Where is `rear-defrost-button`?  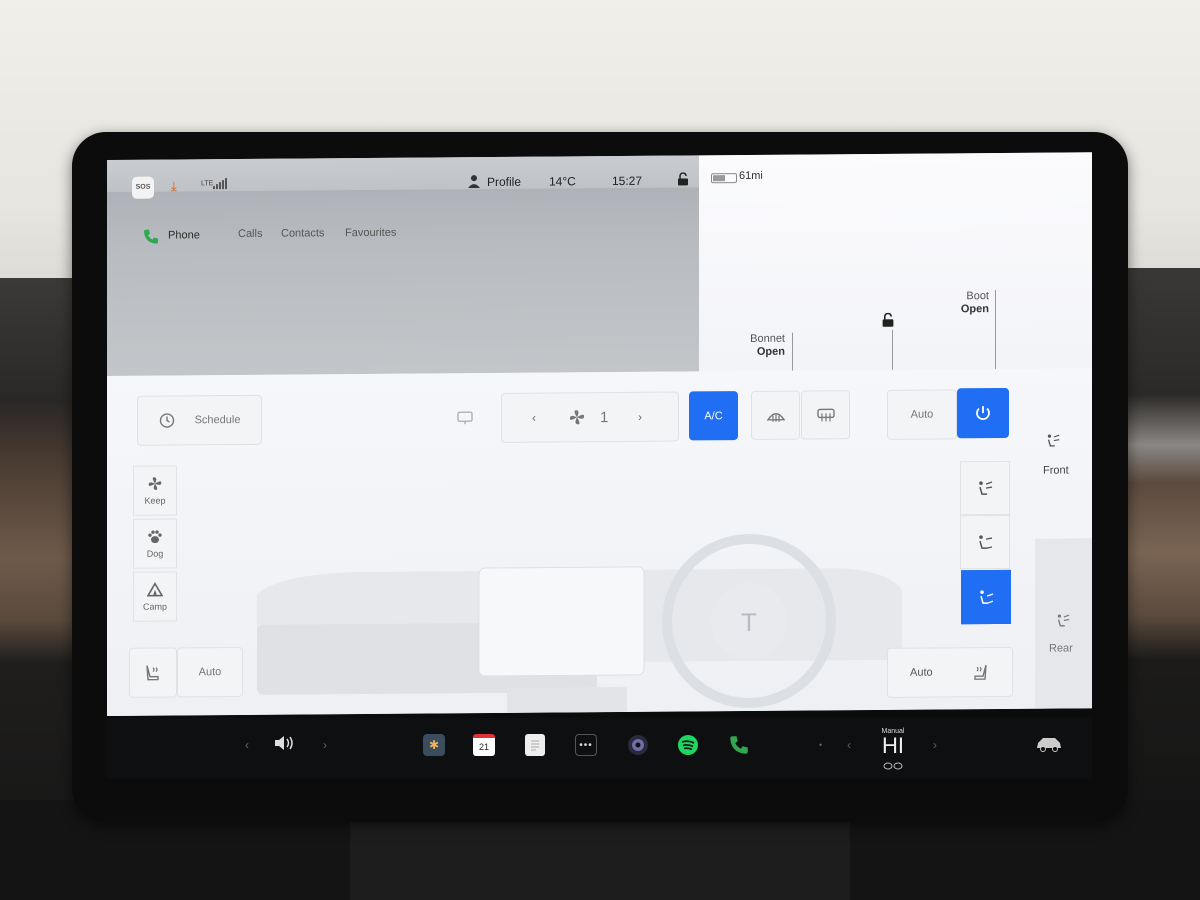 rear-defrost-button is located at coordinates (825, 415).